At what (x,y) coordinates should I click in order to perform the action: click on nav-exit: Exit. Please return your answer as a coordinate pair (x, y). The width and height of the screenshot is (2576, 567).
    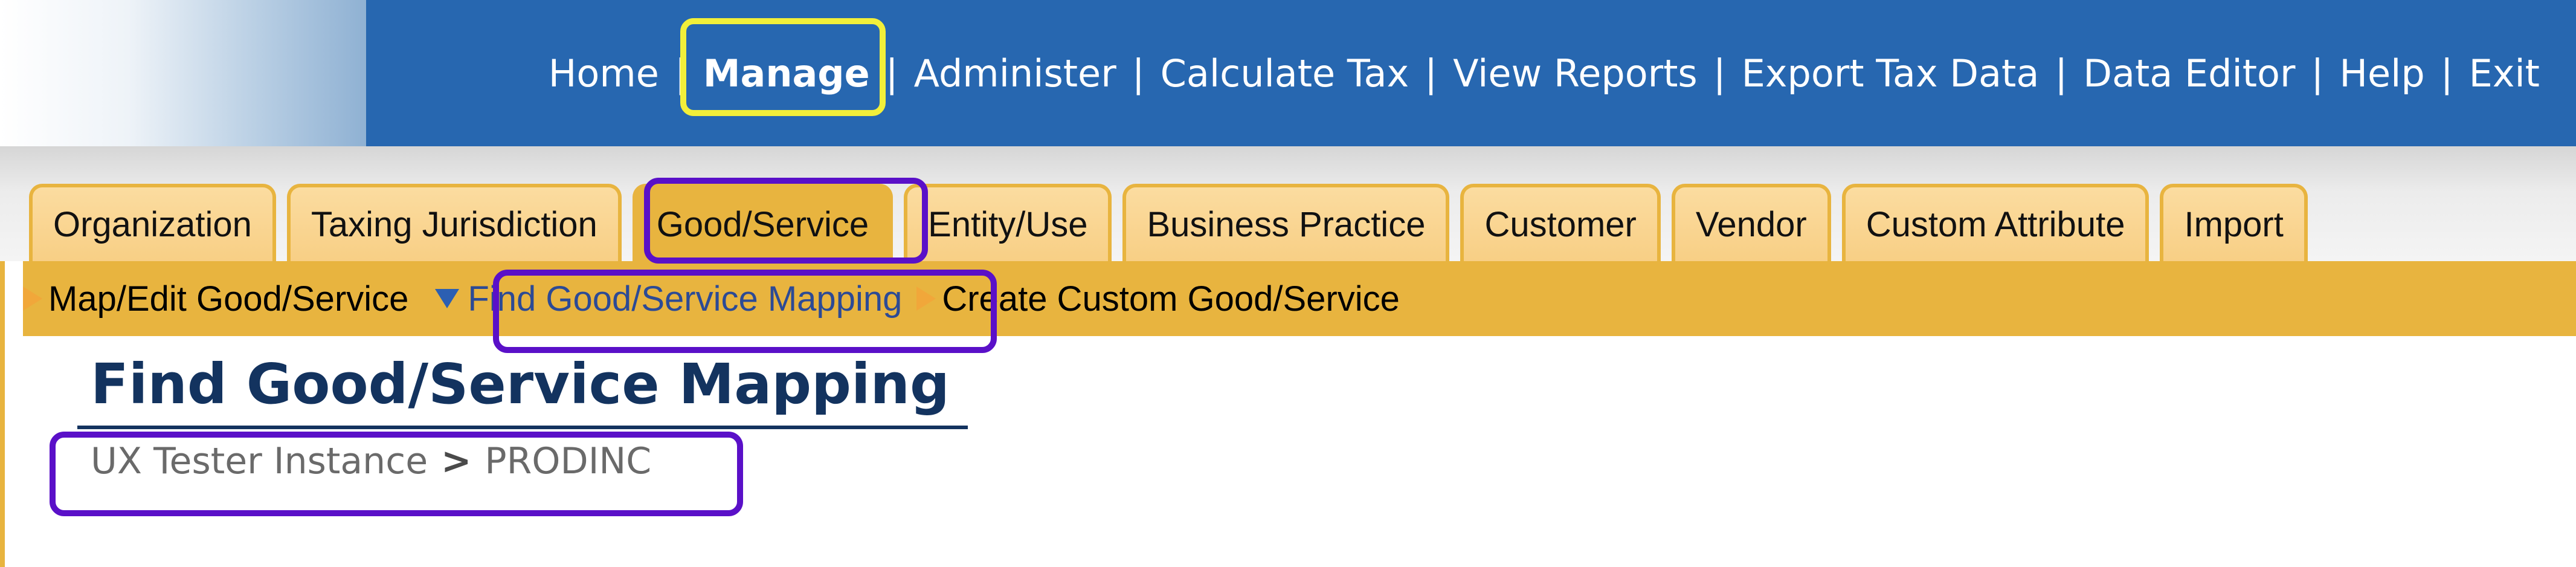
    Looking at the image, I should click on (2505, 73).